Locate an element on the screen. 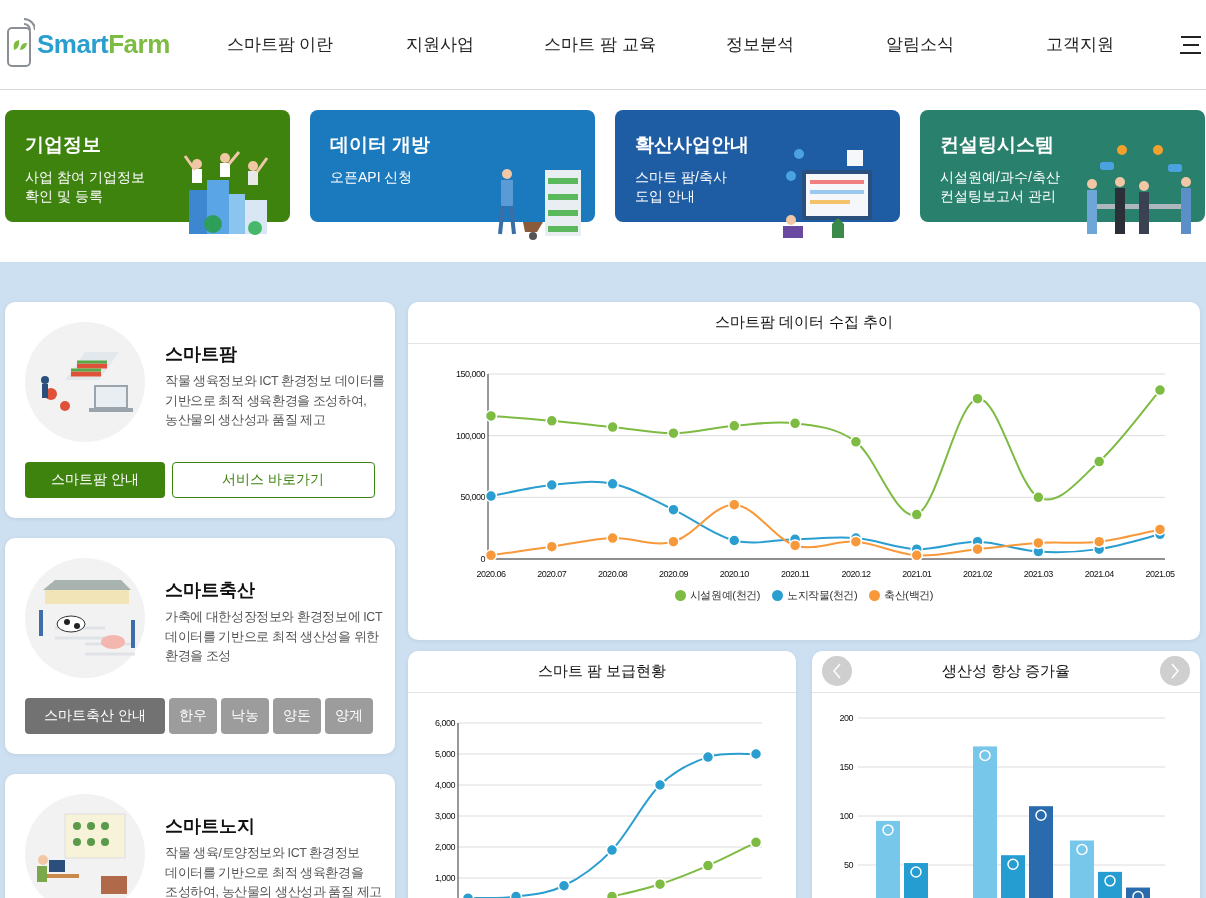  service-title: 스마트팜 is located at coordinates (201, 354).